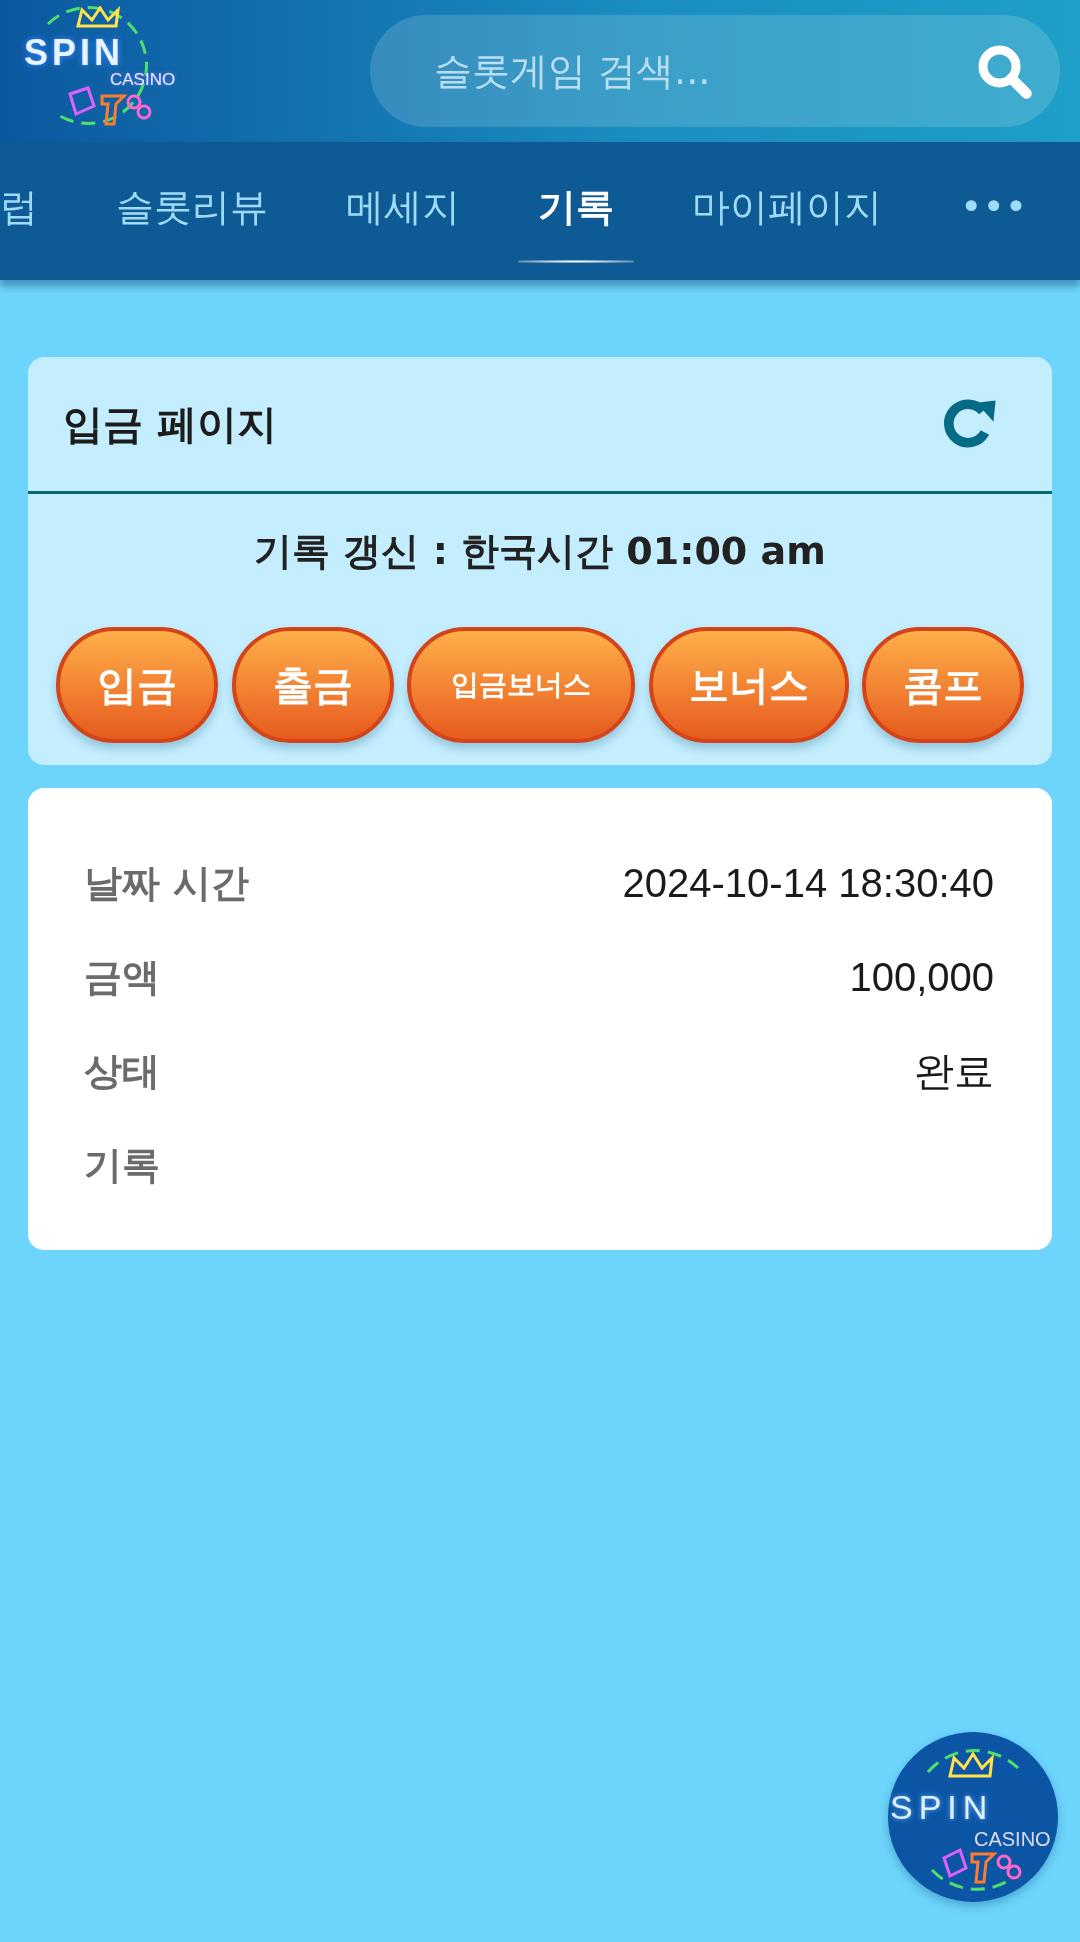 This screenshot has width=1080, height=1942. I want to click on field-label: 날짜 시간, so click(167, 883).